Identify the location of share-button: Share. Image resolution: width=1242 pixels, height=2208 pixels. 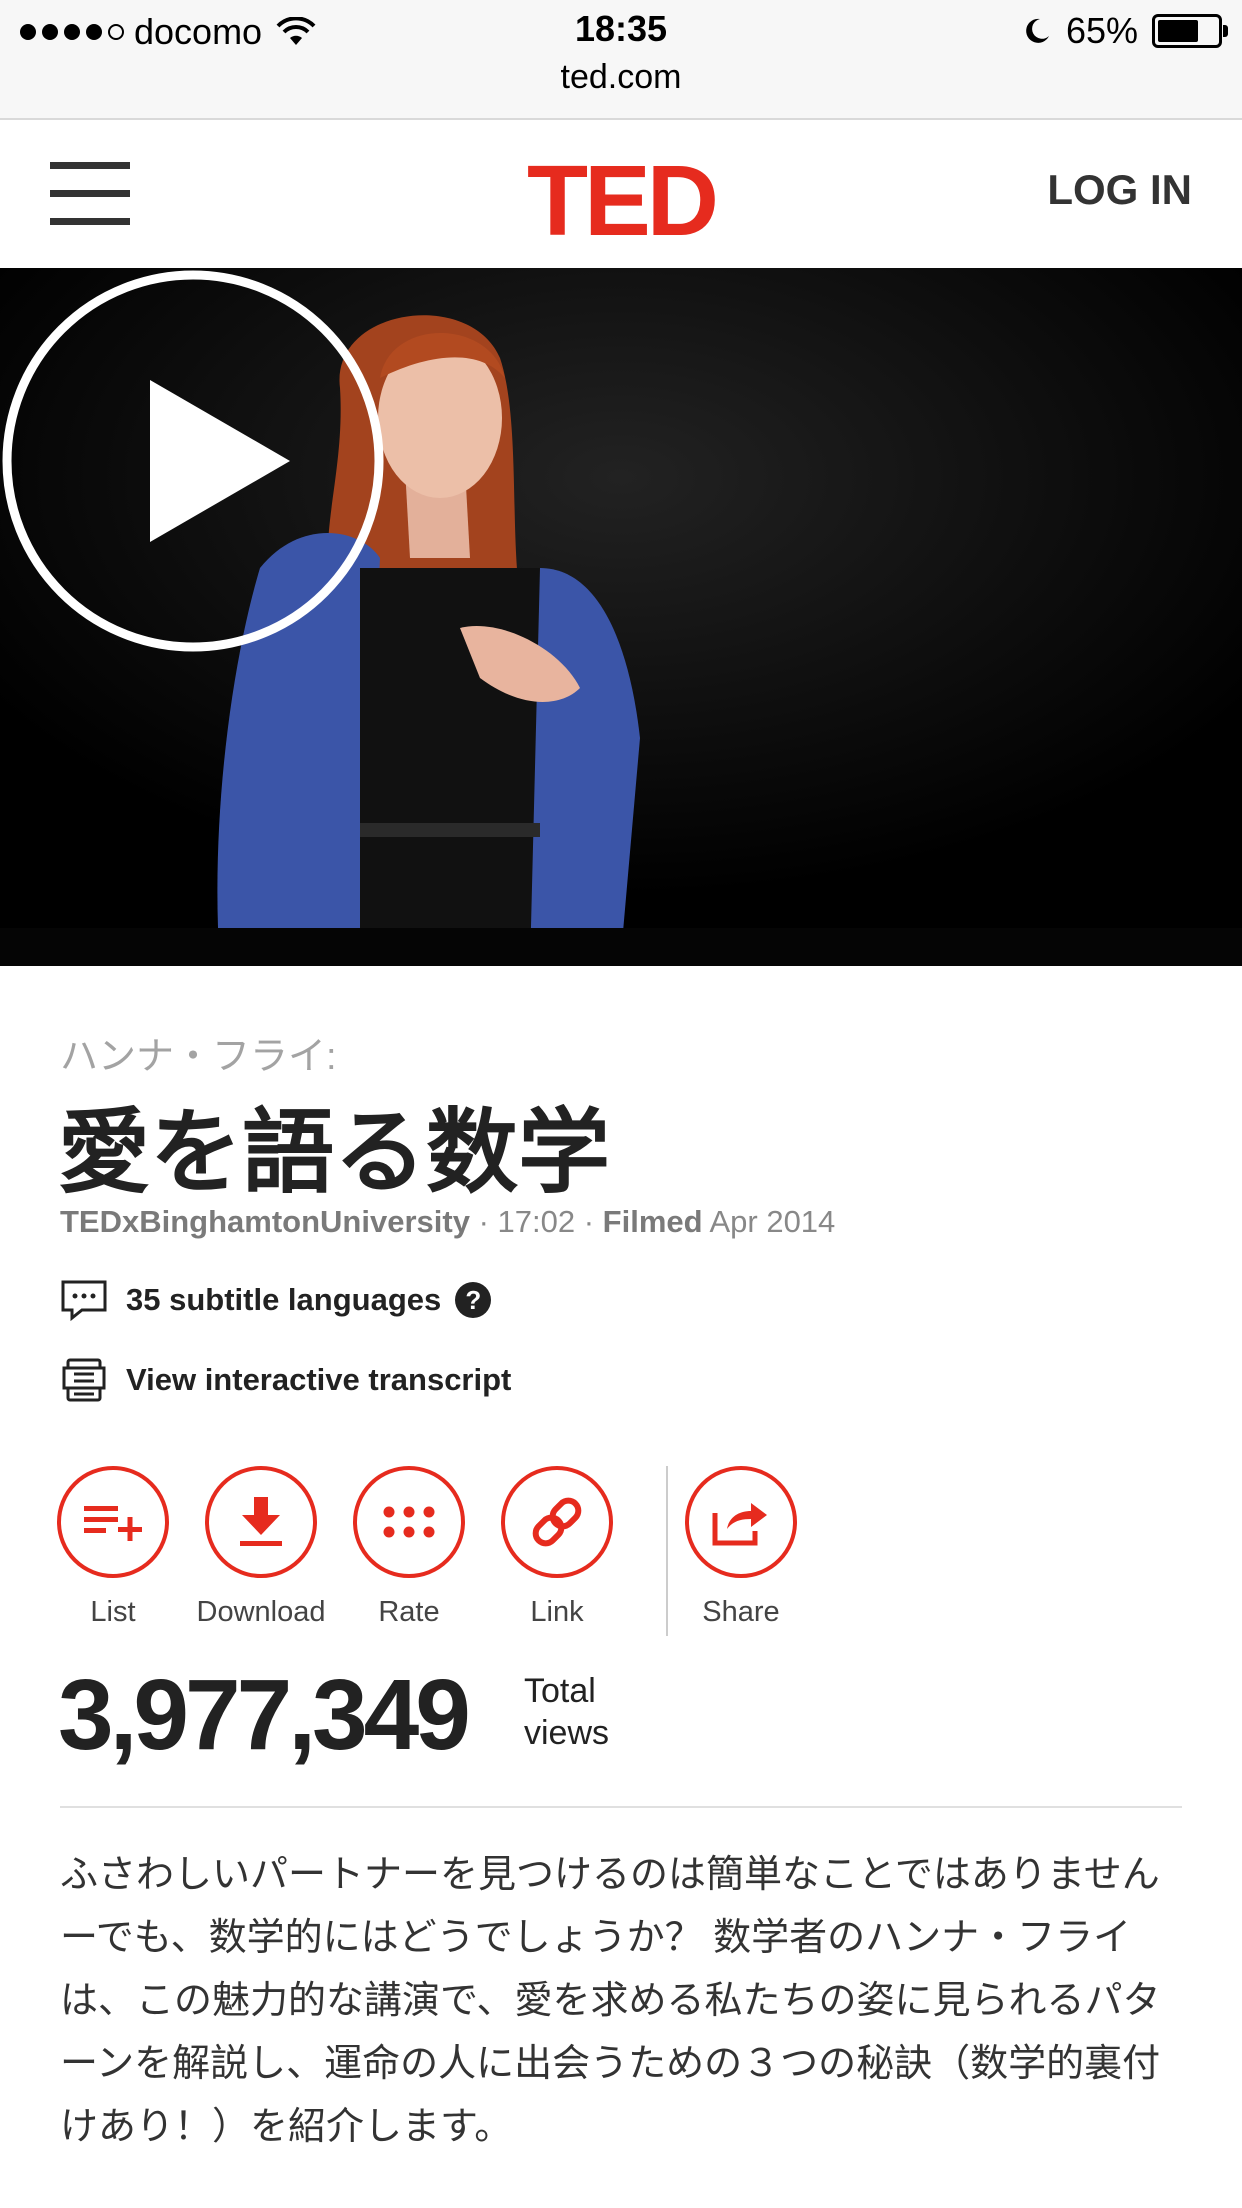
(741, 1547).